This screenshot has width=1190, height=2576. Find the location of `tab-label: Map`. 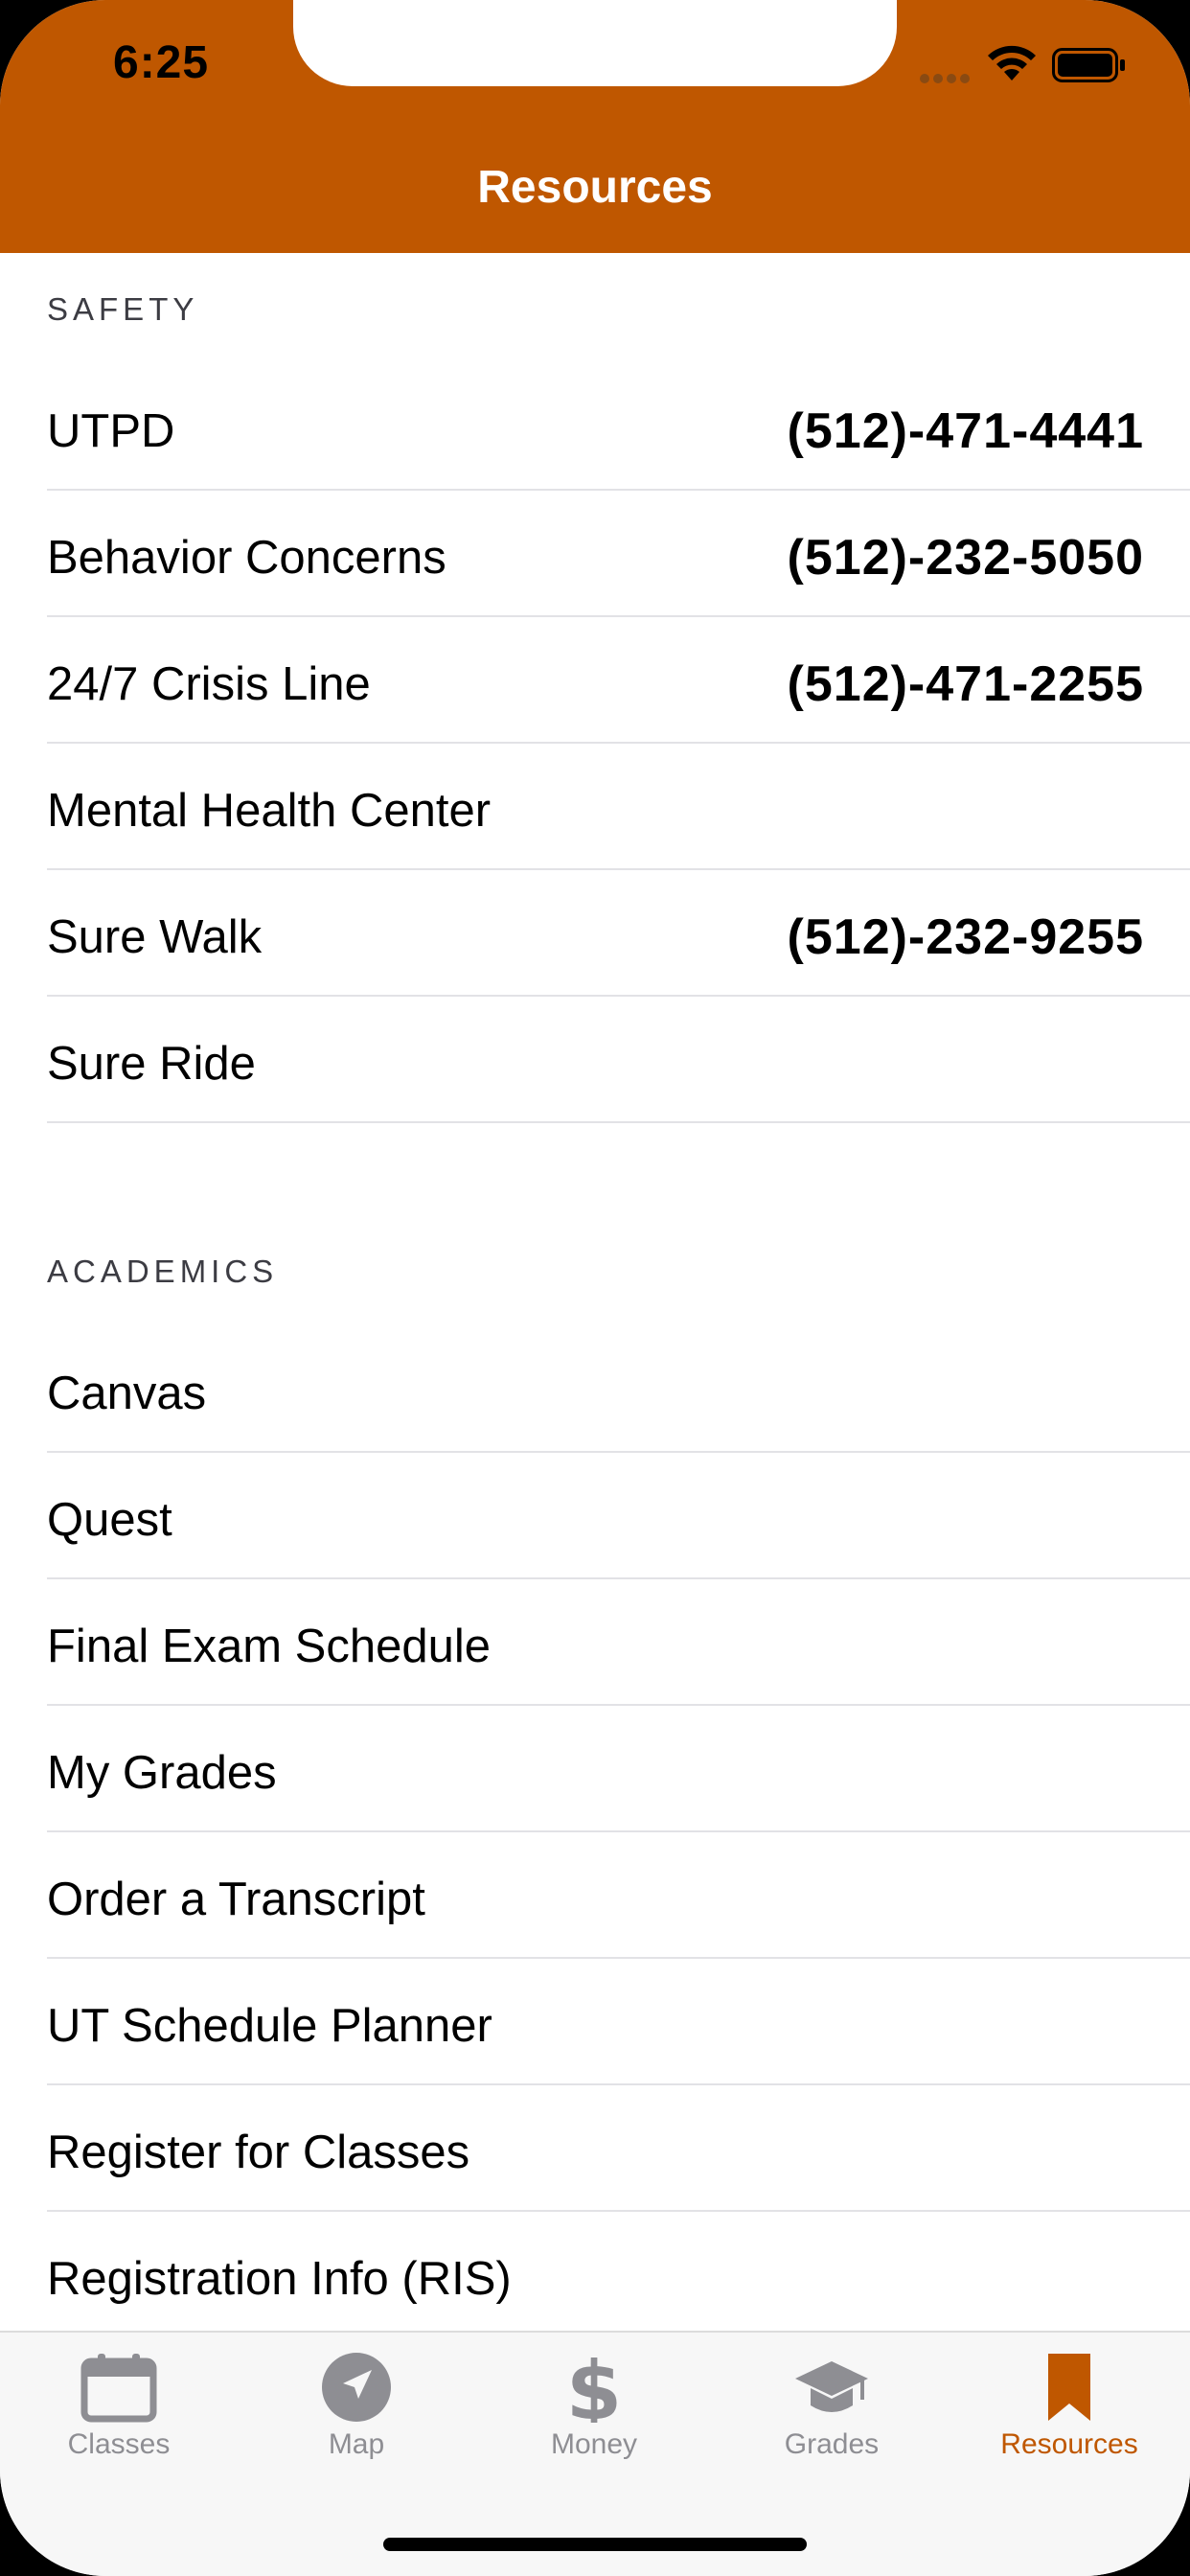

tab-label: Map is located at coordinates (357, 2444).